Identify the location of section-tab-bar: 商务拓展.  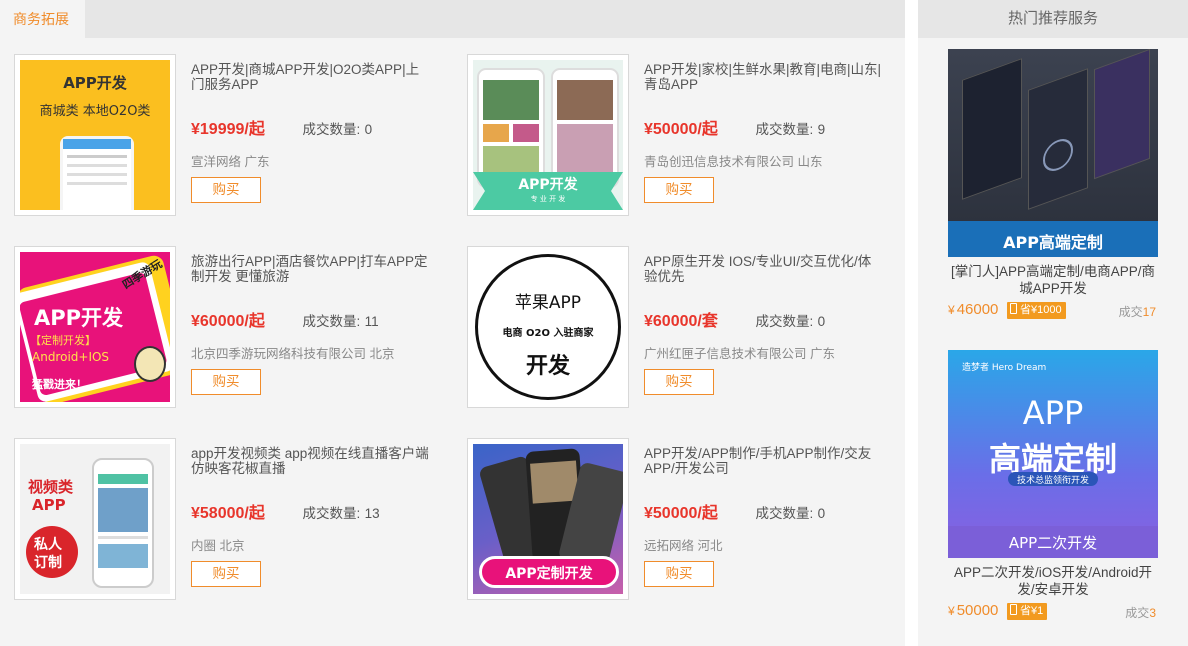
(452, 19).